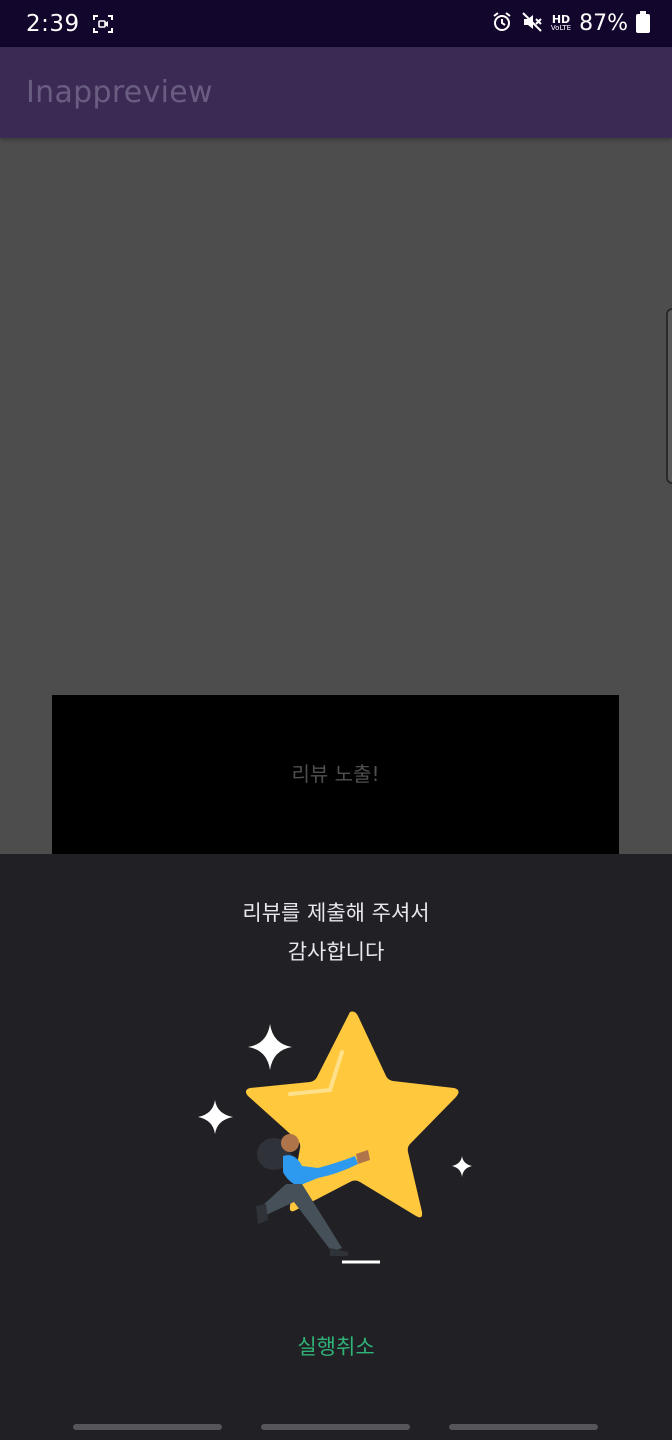  I want to click on hd-sub-label: VoLTE, so click(561, 27).